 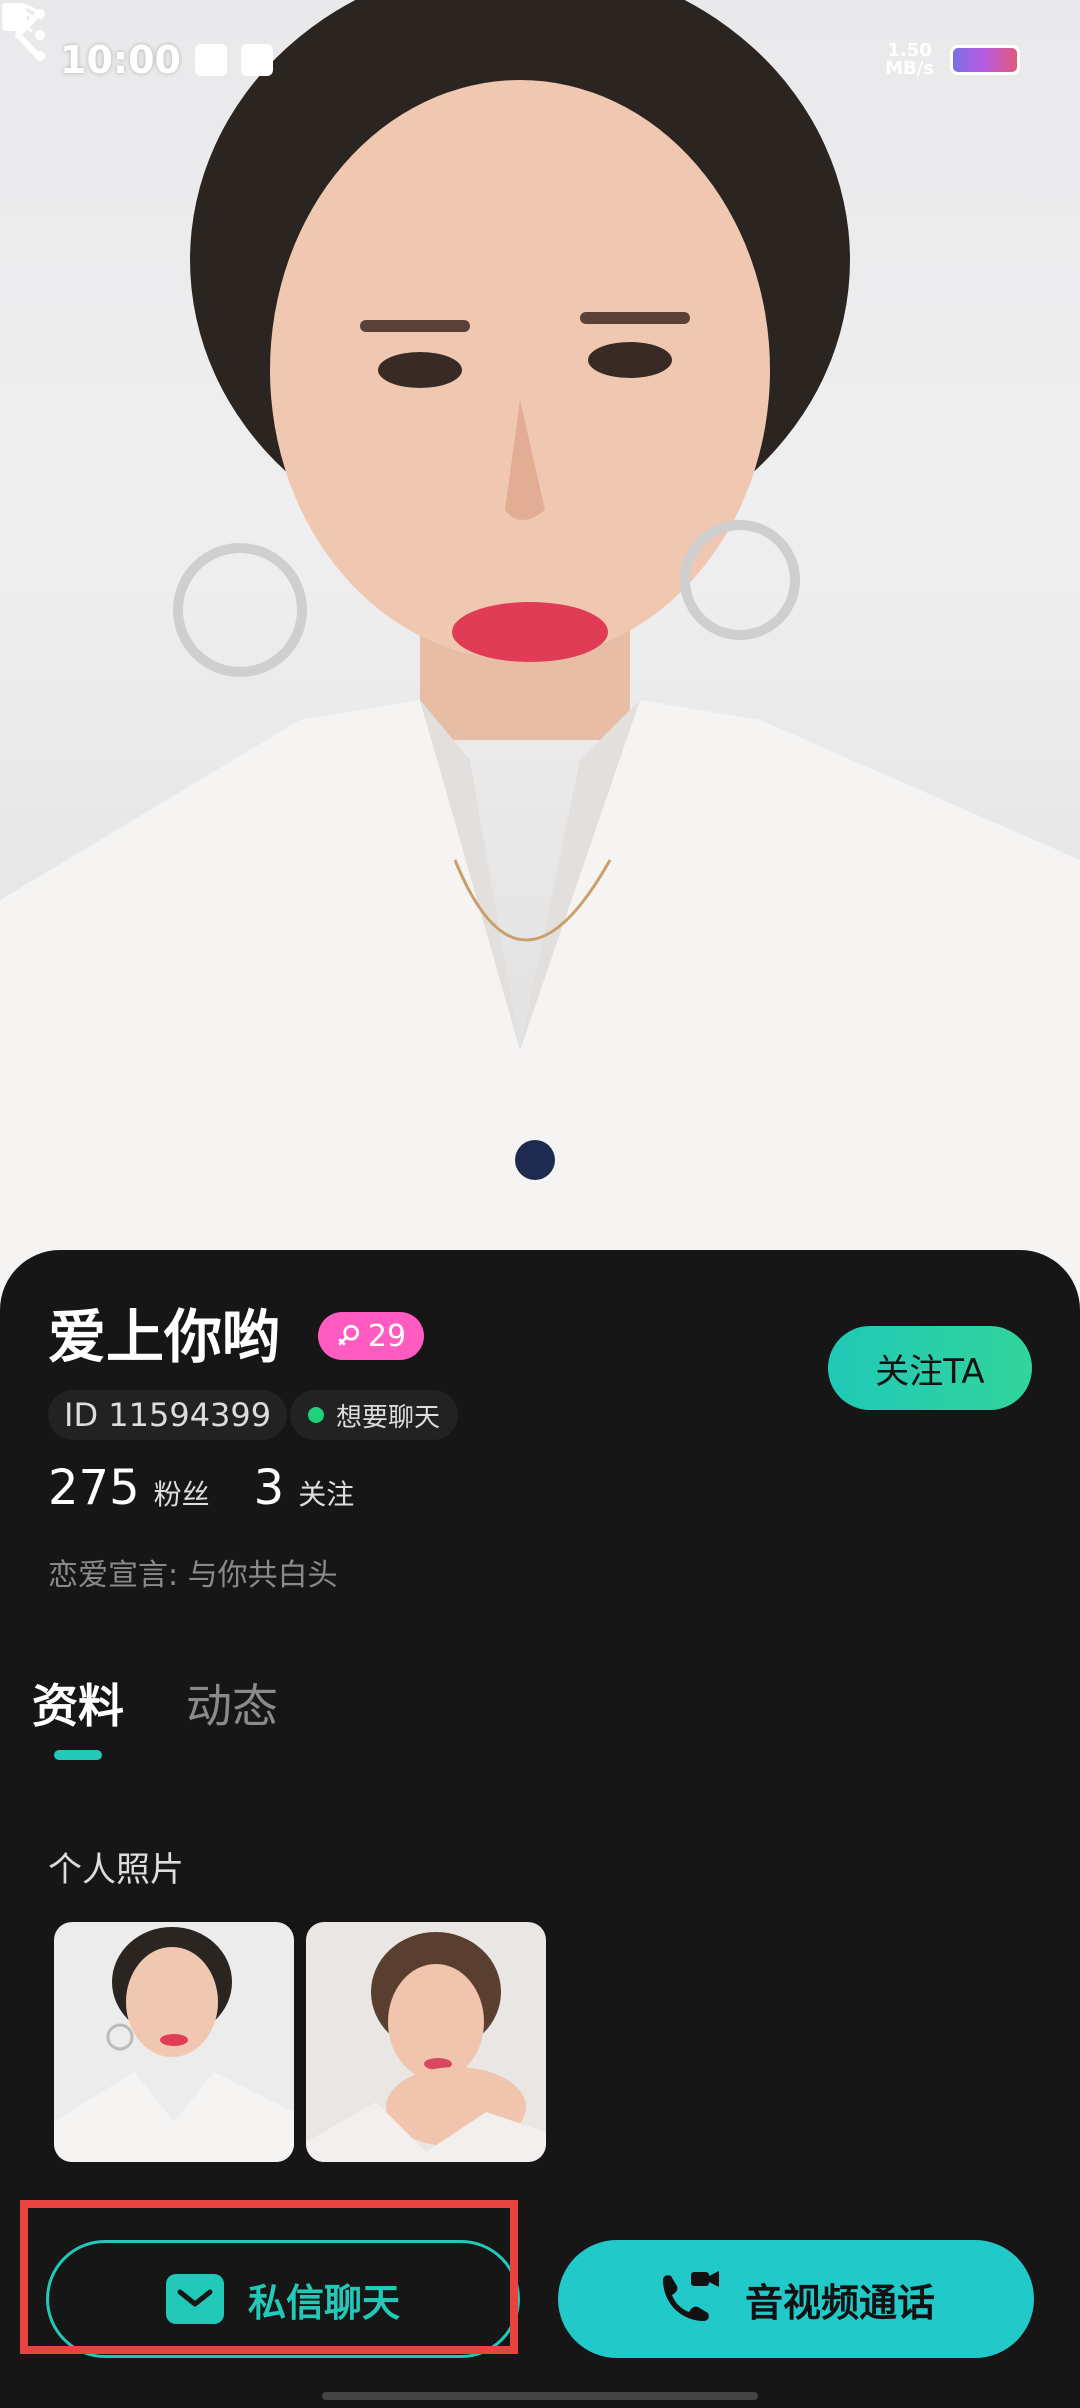 What do you see at coordinates (930, 1368) in the screenshot?
I see `follow-button: 关注TA` at bounding box center [930, 1368].